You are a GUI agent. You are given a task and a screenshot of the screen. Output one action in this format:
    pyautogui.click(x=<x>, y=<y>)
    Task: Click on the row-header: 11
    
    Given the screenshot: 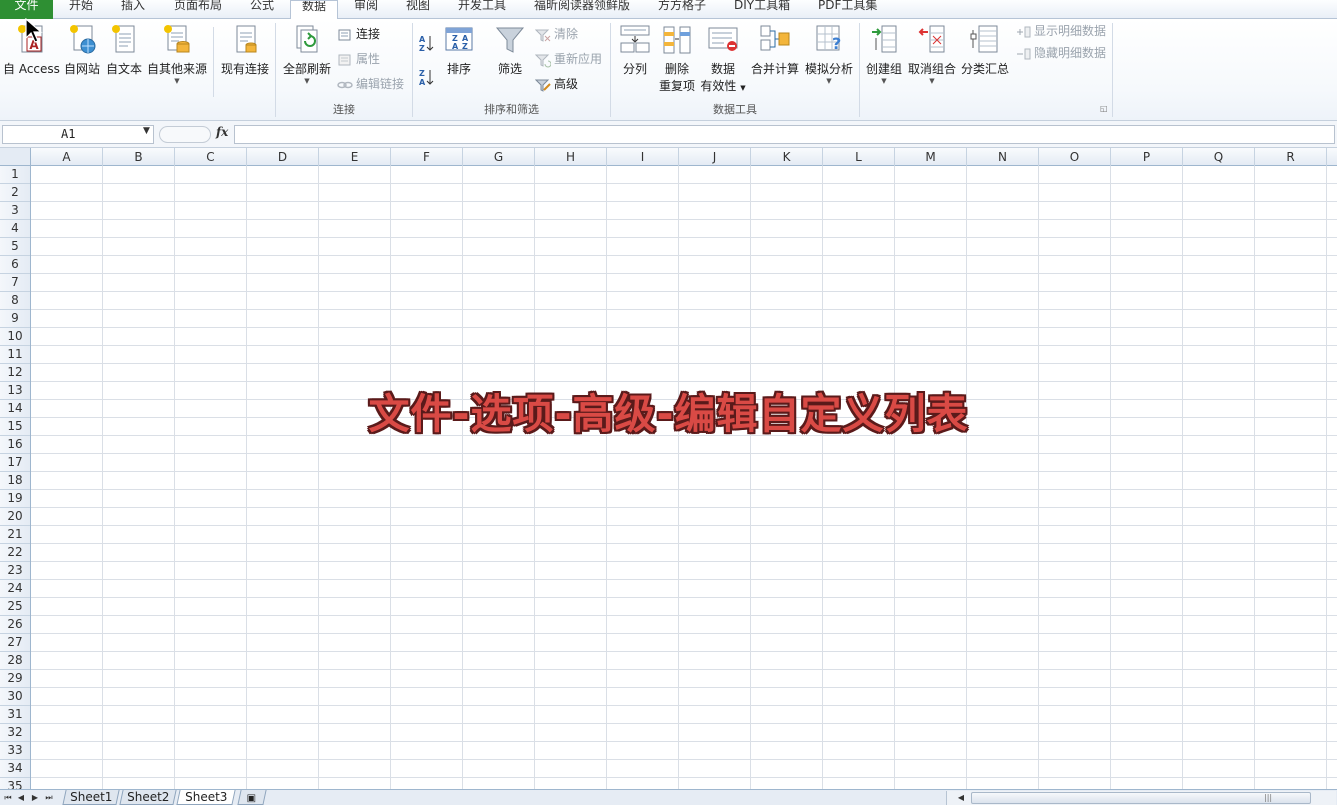 What is the action you would take?
    pyautogui.click(x=15, y=355)
    